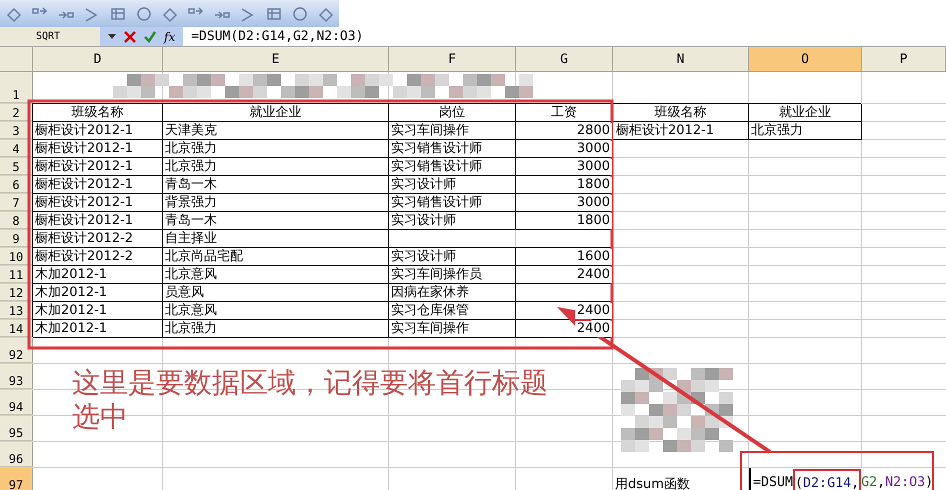 The height and width of the screenshot is (490, 946). Describe the element at coordinates (16, 479) in the screenshot. I see `row-header: 97` at that location.